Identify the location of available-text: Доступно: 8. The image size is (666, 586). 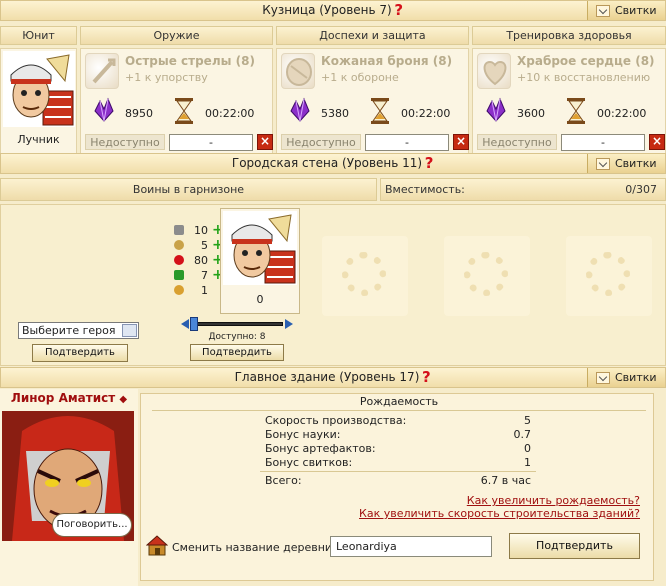
(237, 337).